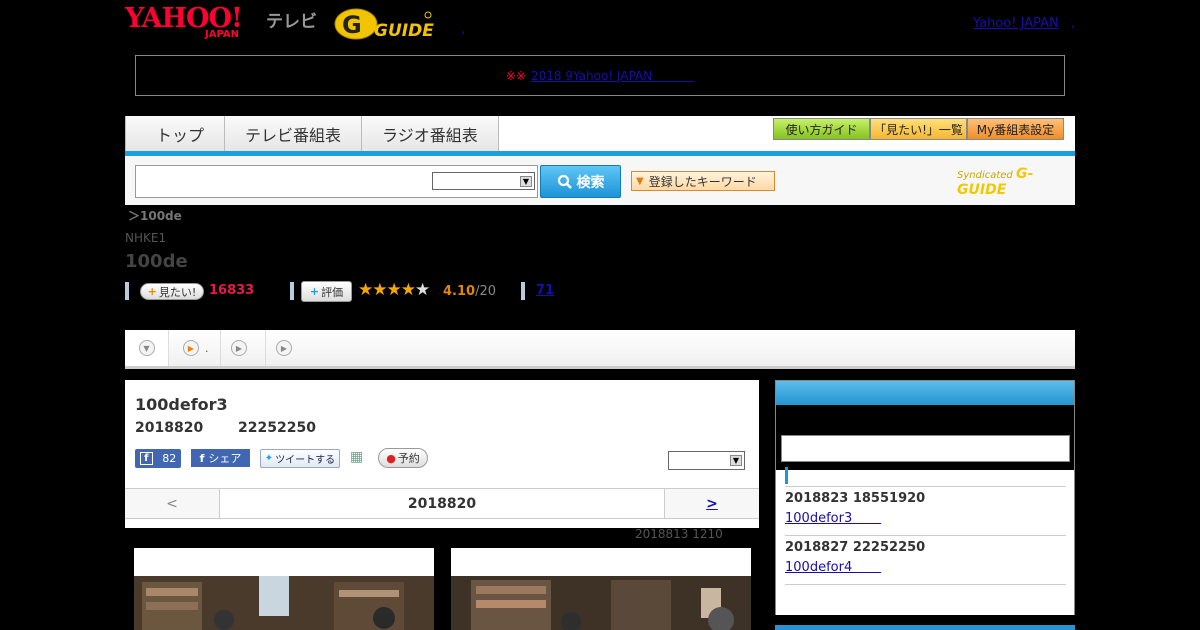  I want to click on episode-date: 2018820, so click(169, 428).